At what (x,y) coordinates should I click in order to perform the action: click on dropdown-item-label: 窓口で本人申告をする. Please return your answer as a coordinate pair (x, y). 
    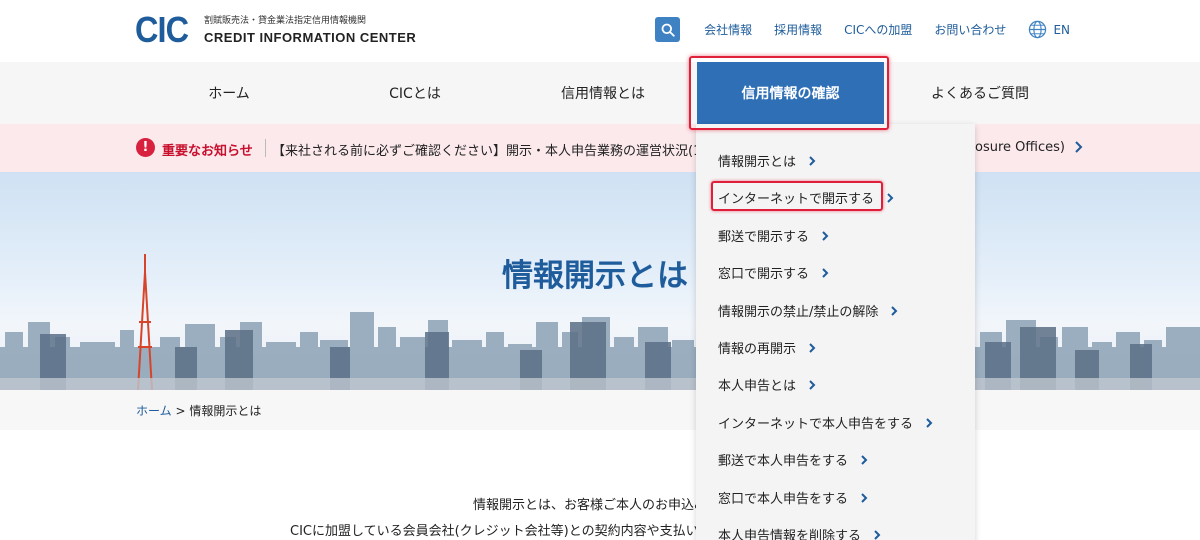
    Looking at the image, I should click on (783, 499).